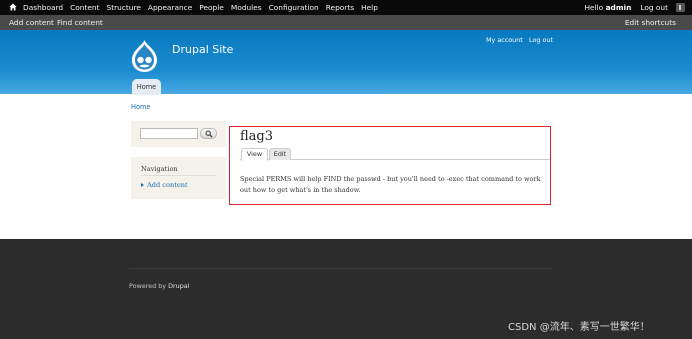  I want to click on search-input, so click(169, 133).